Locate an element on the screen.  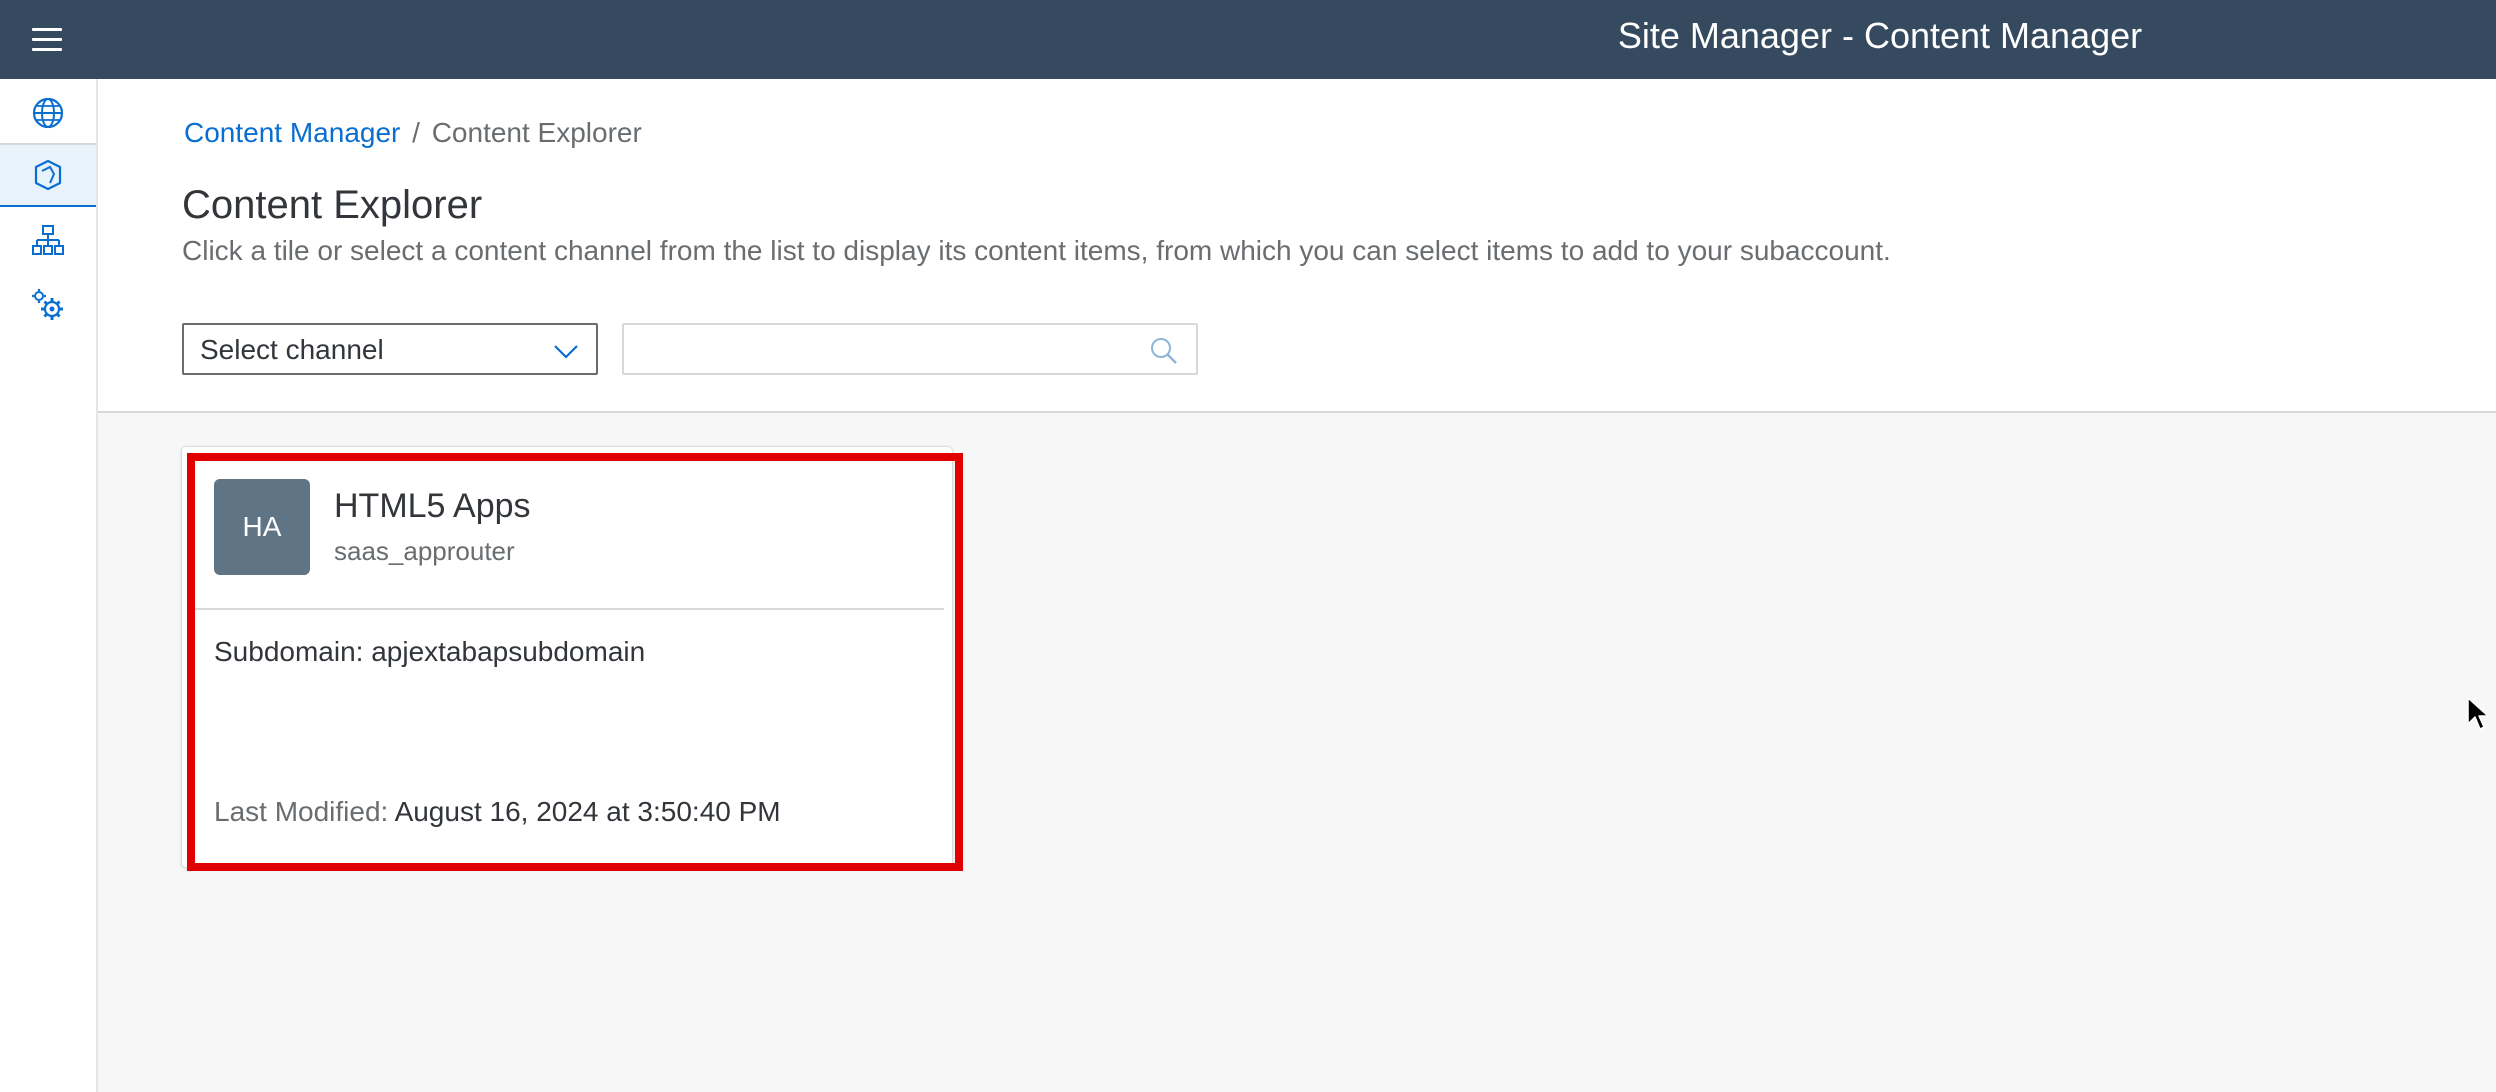
tile-divider is located at coordinates (567, 609).